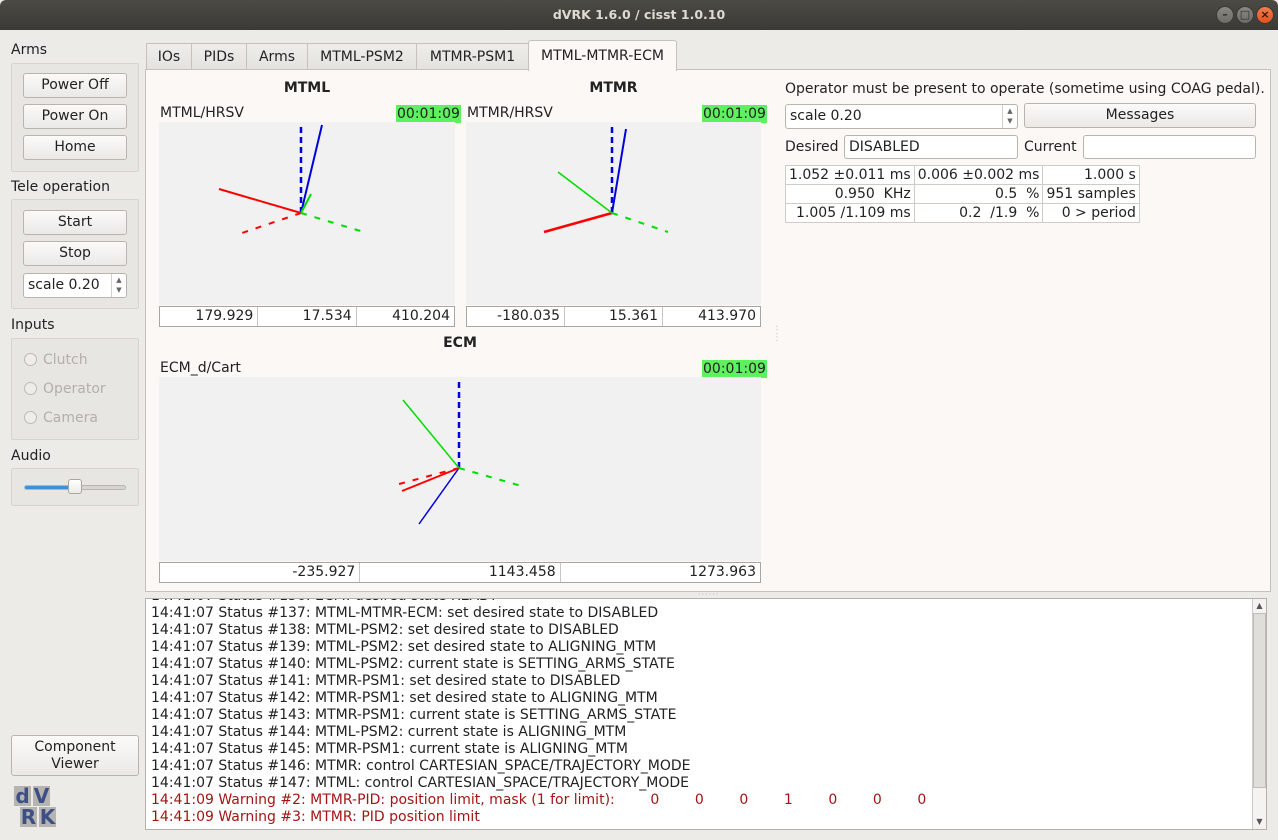 The height and width of the screenshot is (840, 1278). I want to click on timing-cell: 1.005 /1.109 ms, so click(850, 213).